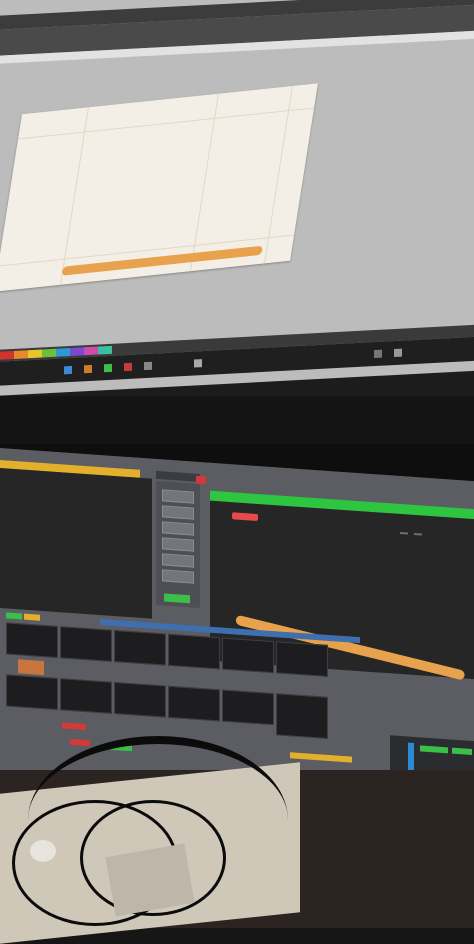  Describe the element at coordinates (31, 667) in the screenshot. I see `input-thumbnail-image` at that location.